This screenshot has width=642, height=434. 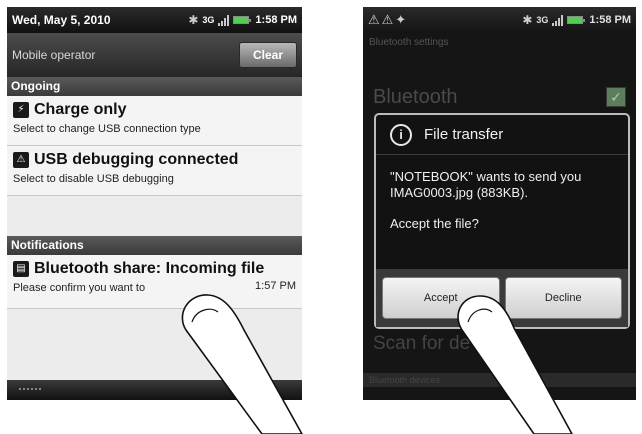 I want to click on bt-title: Bluetooth share: Incoming file, so click(x=149, y=268).